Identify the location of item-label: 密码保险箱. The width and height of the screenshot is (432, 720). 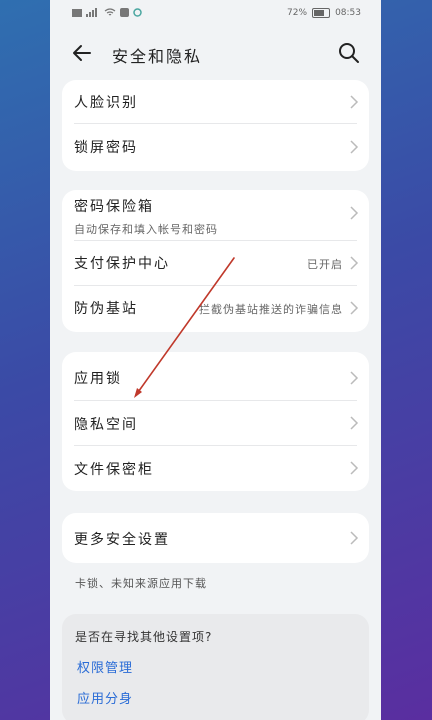
(114, 207).